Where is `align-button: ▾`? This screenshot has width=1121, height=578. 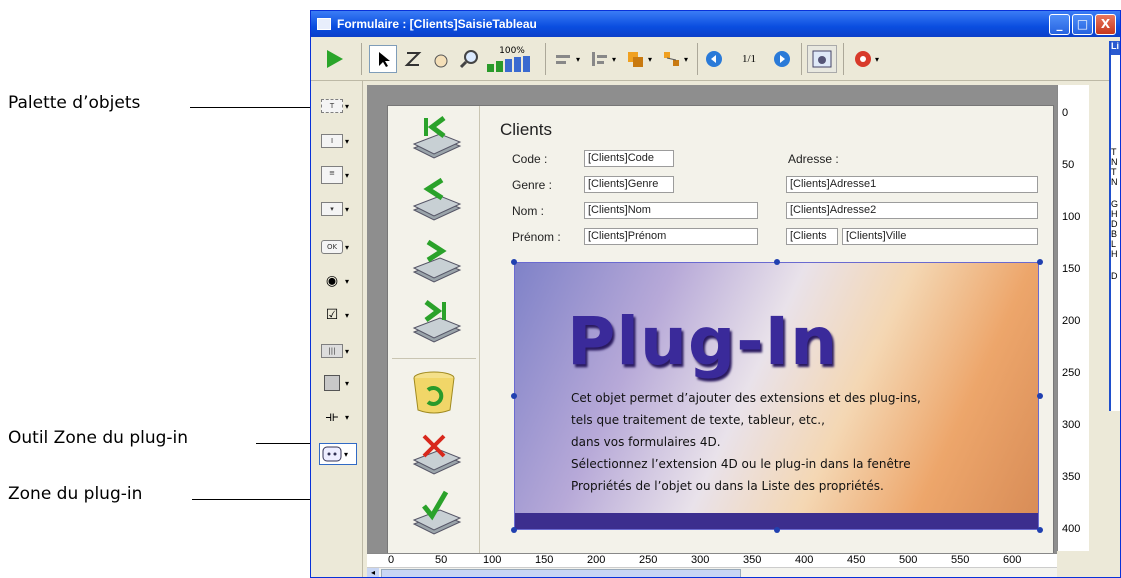
align-button: ▾ is located at coordinates (567, 59).